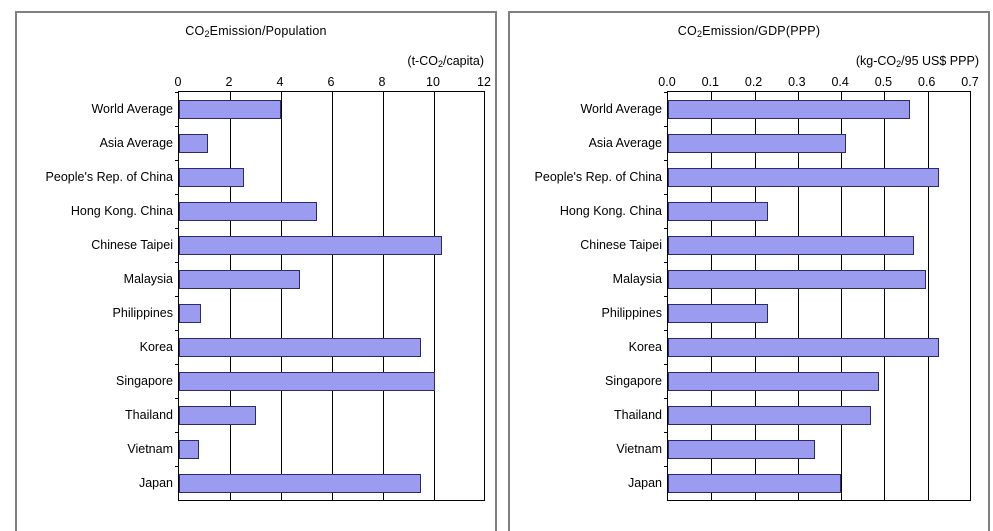 The image size is (993, 531). What do you see at coordinates (749, 83) in the screenshot?
I see `x-axis-tick-labels-right: 0.0 0.1 0.2 0.3 0.4 0.5 0.6 0.7` at bounding box center [749, 83].